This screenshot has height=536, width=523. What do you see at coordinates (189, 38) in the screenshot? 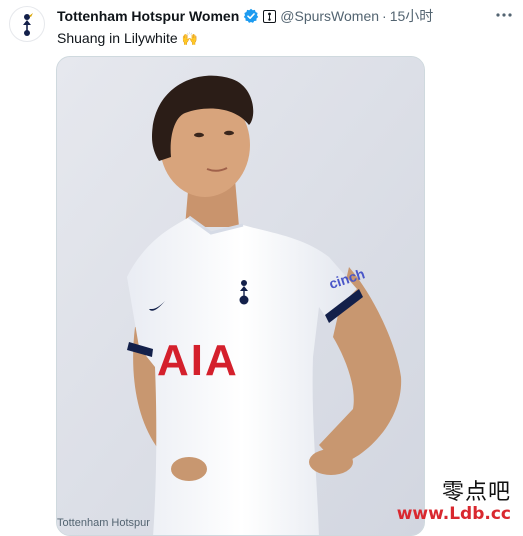
I see `raising-hands-emoji: 🙌` at bounding box center [189, 38].